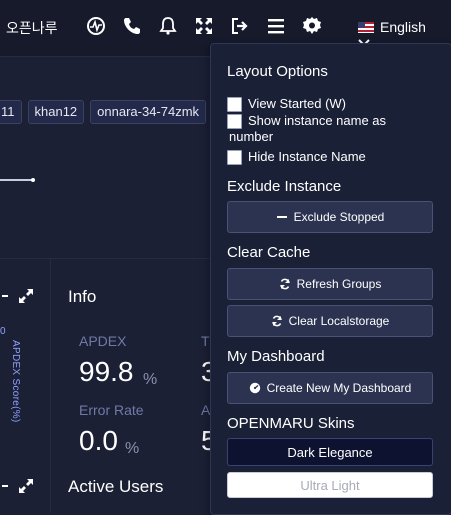  Describe the element at coordinates (56, 112) in the screenshot. I see `instance-tag: khan12` at that location.